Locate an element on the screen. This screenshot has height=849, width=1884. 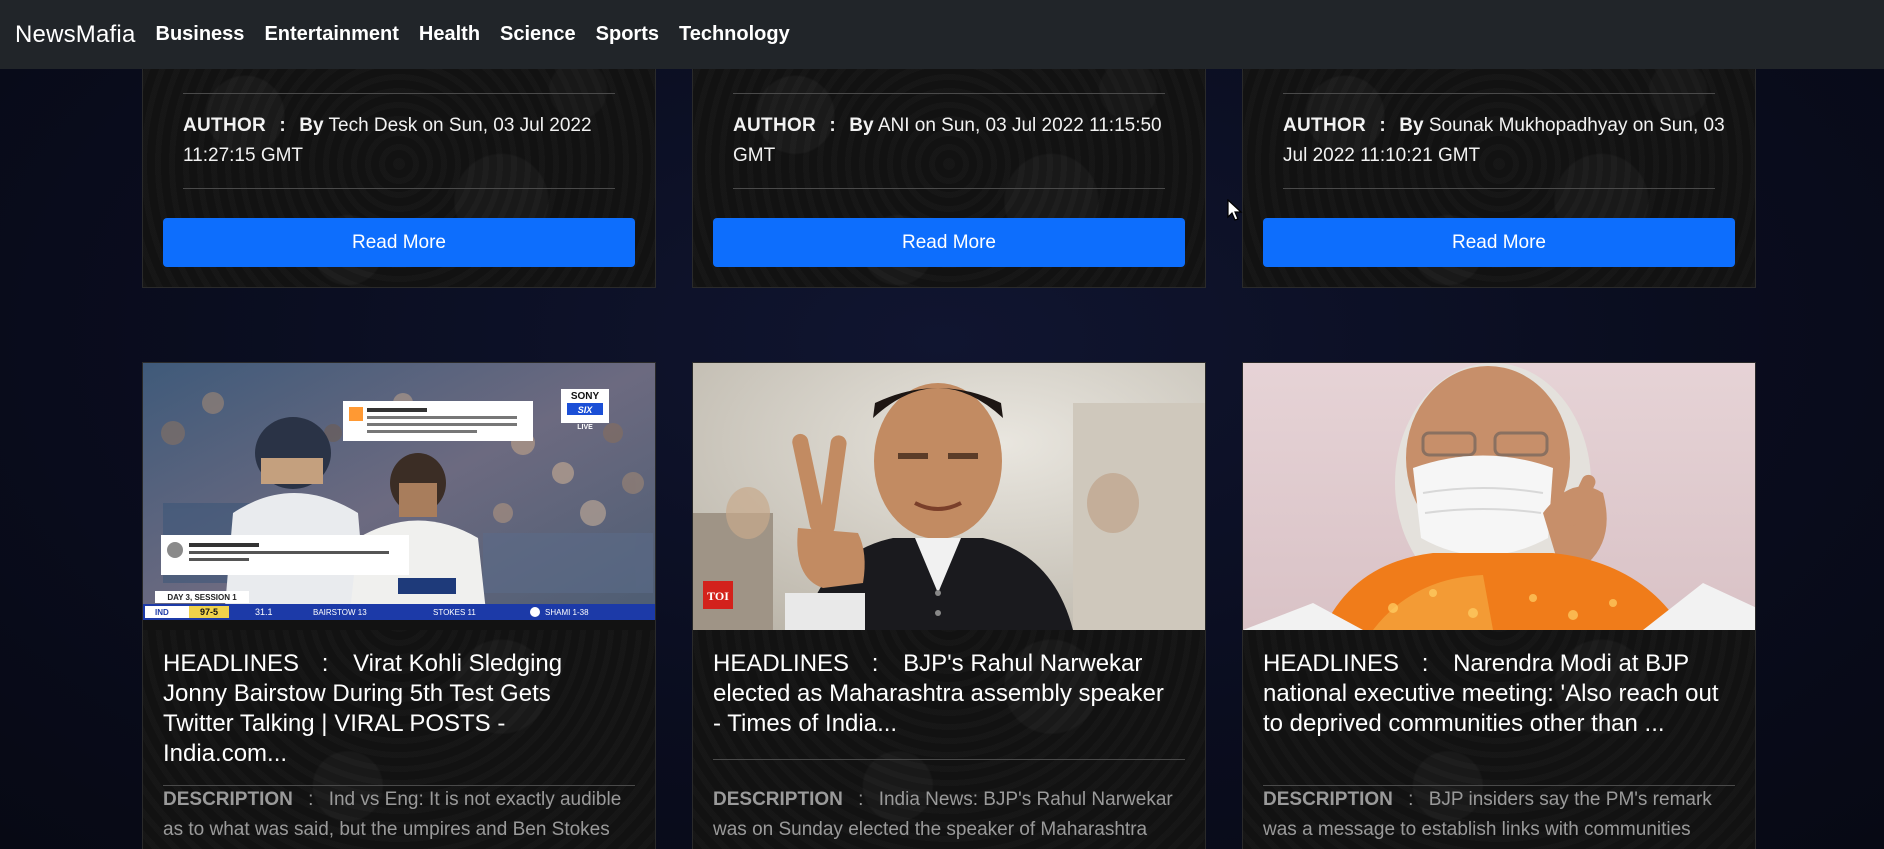
news-image-politician: TOI is located at coordinates (949, 496).